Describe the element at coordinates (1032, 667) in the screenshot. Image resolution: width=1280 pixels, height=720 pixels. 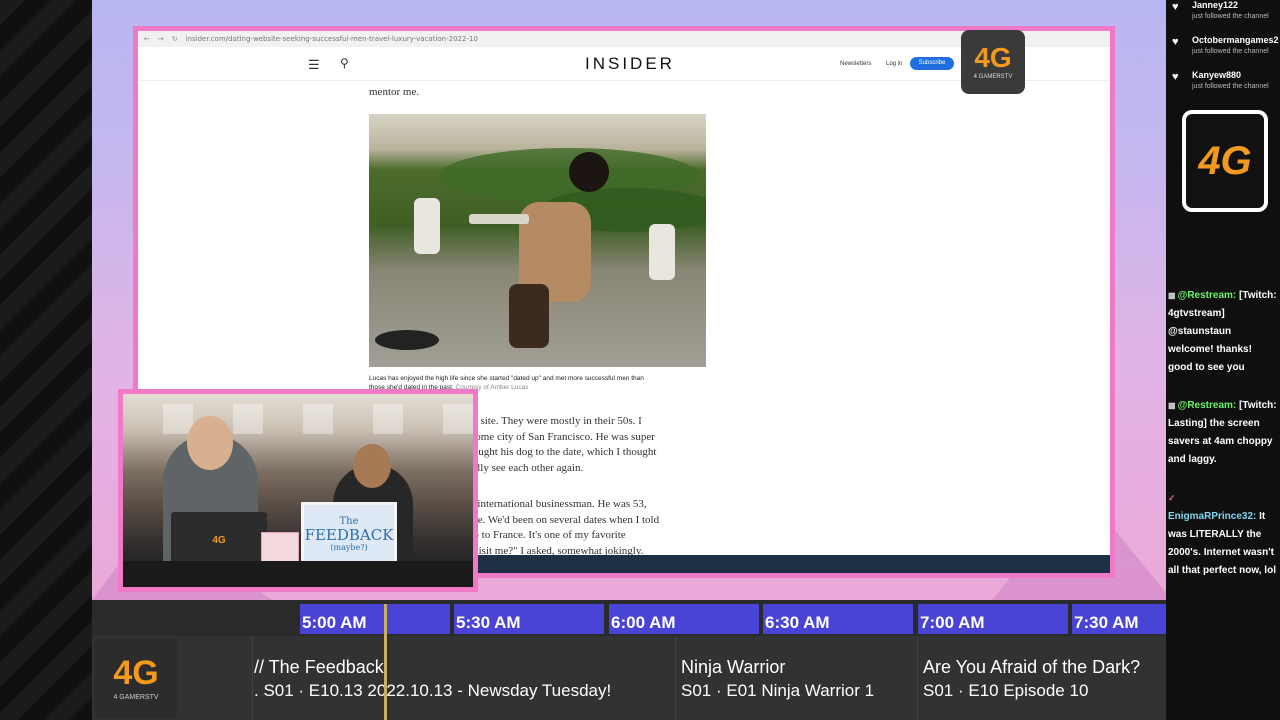
I see `program-title: Are You Afraid of the Dark?` at that location.